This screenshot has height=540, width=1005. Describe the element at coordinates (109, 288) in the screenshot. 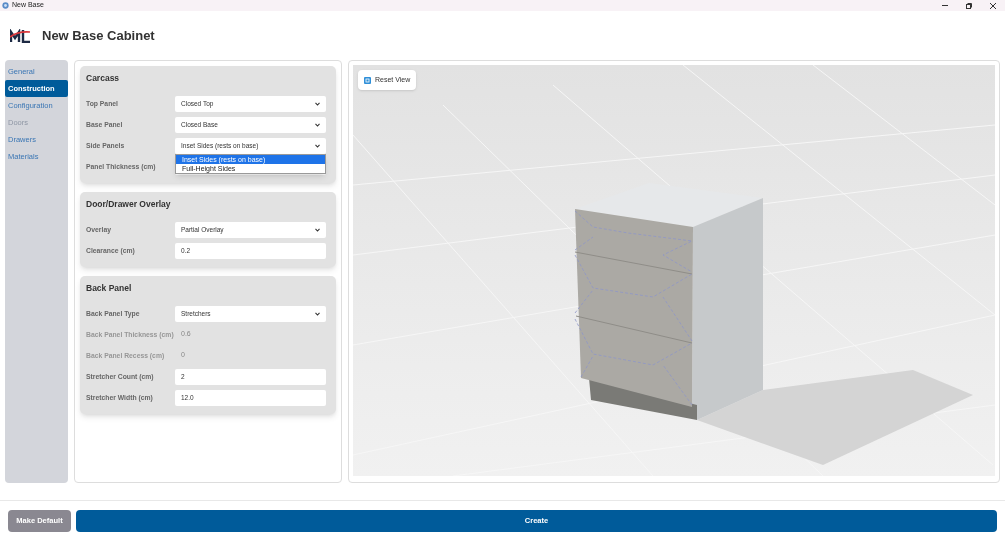

I see `section-title: Back Panel` at that location.